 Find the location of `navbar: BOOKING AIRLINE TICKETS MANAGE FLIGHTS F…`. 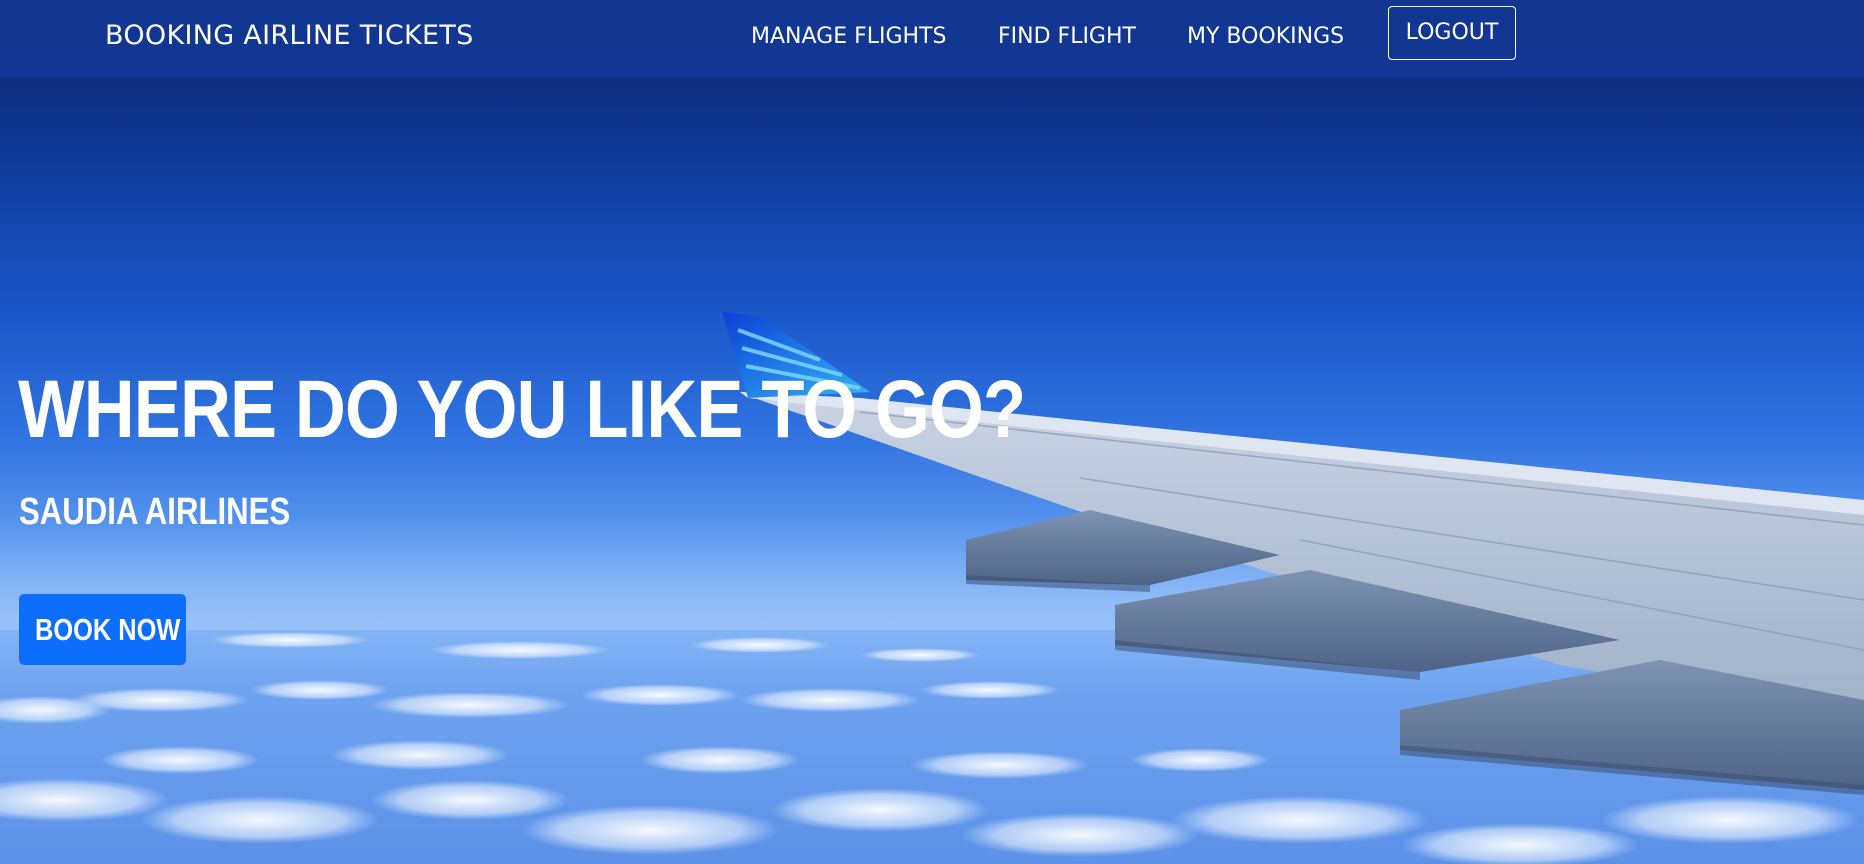

navbar: BOOKING AIRLINE TICKETS MANAGE FLIGHTS F… is located at coordinates (932, 39).